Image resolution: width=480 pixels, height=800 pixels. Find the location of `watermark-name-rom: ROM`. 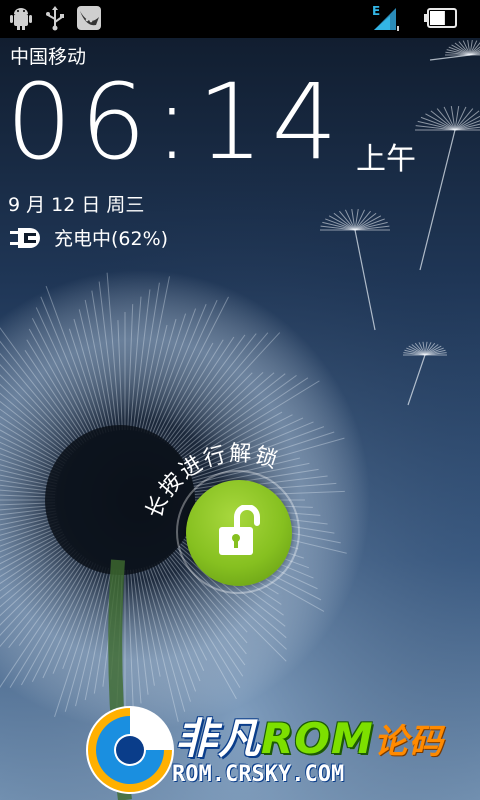

watermark-name-rom: ROM is located at coordinates (317, 738).